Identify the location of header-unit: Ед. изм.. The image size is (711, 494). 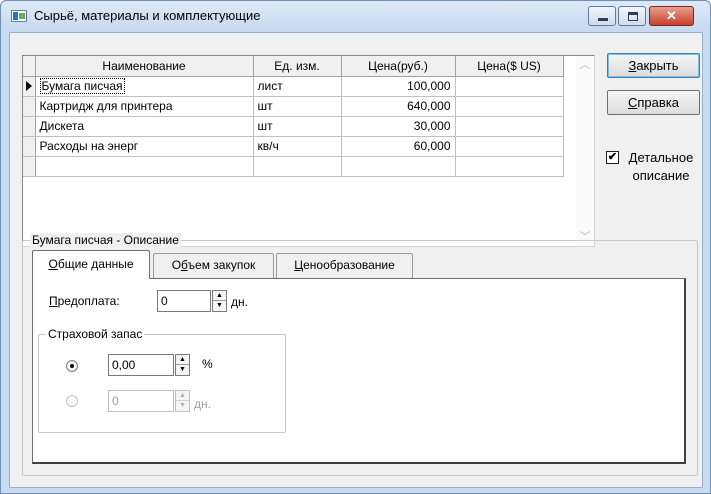
(297, 66).